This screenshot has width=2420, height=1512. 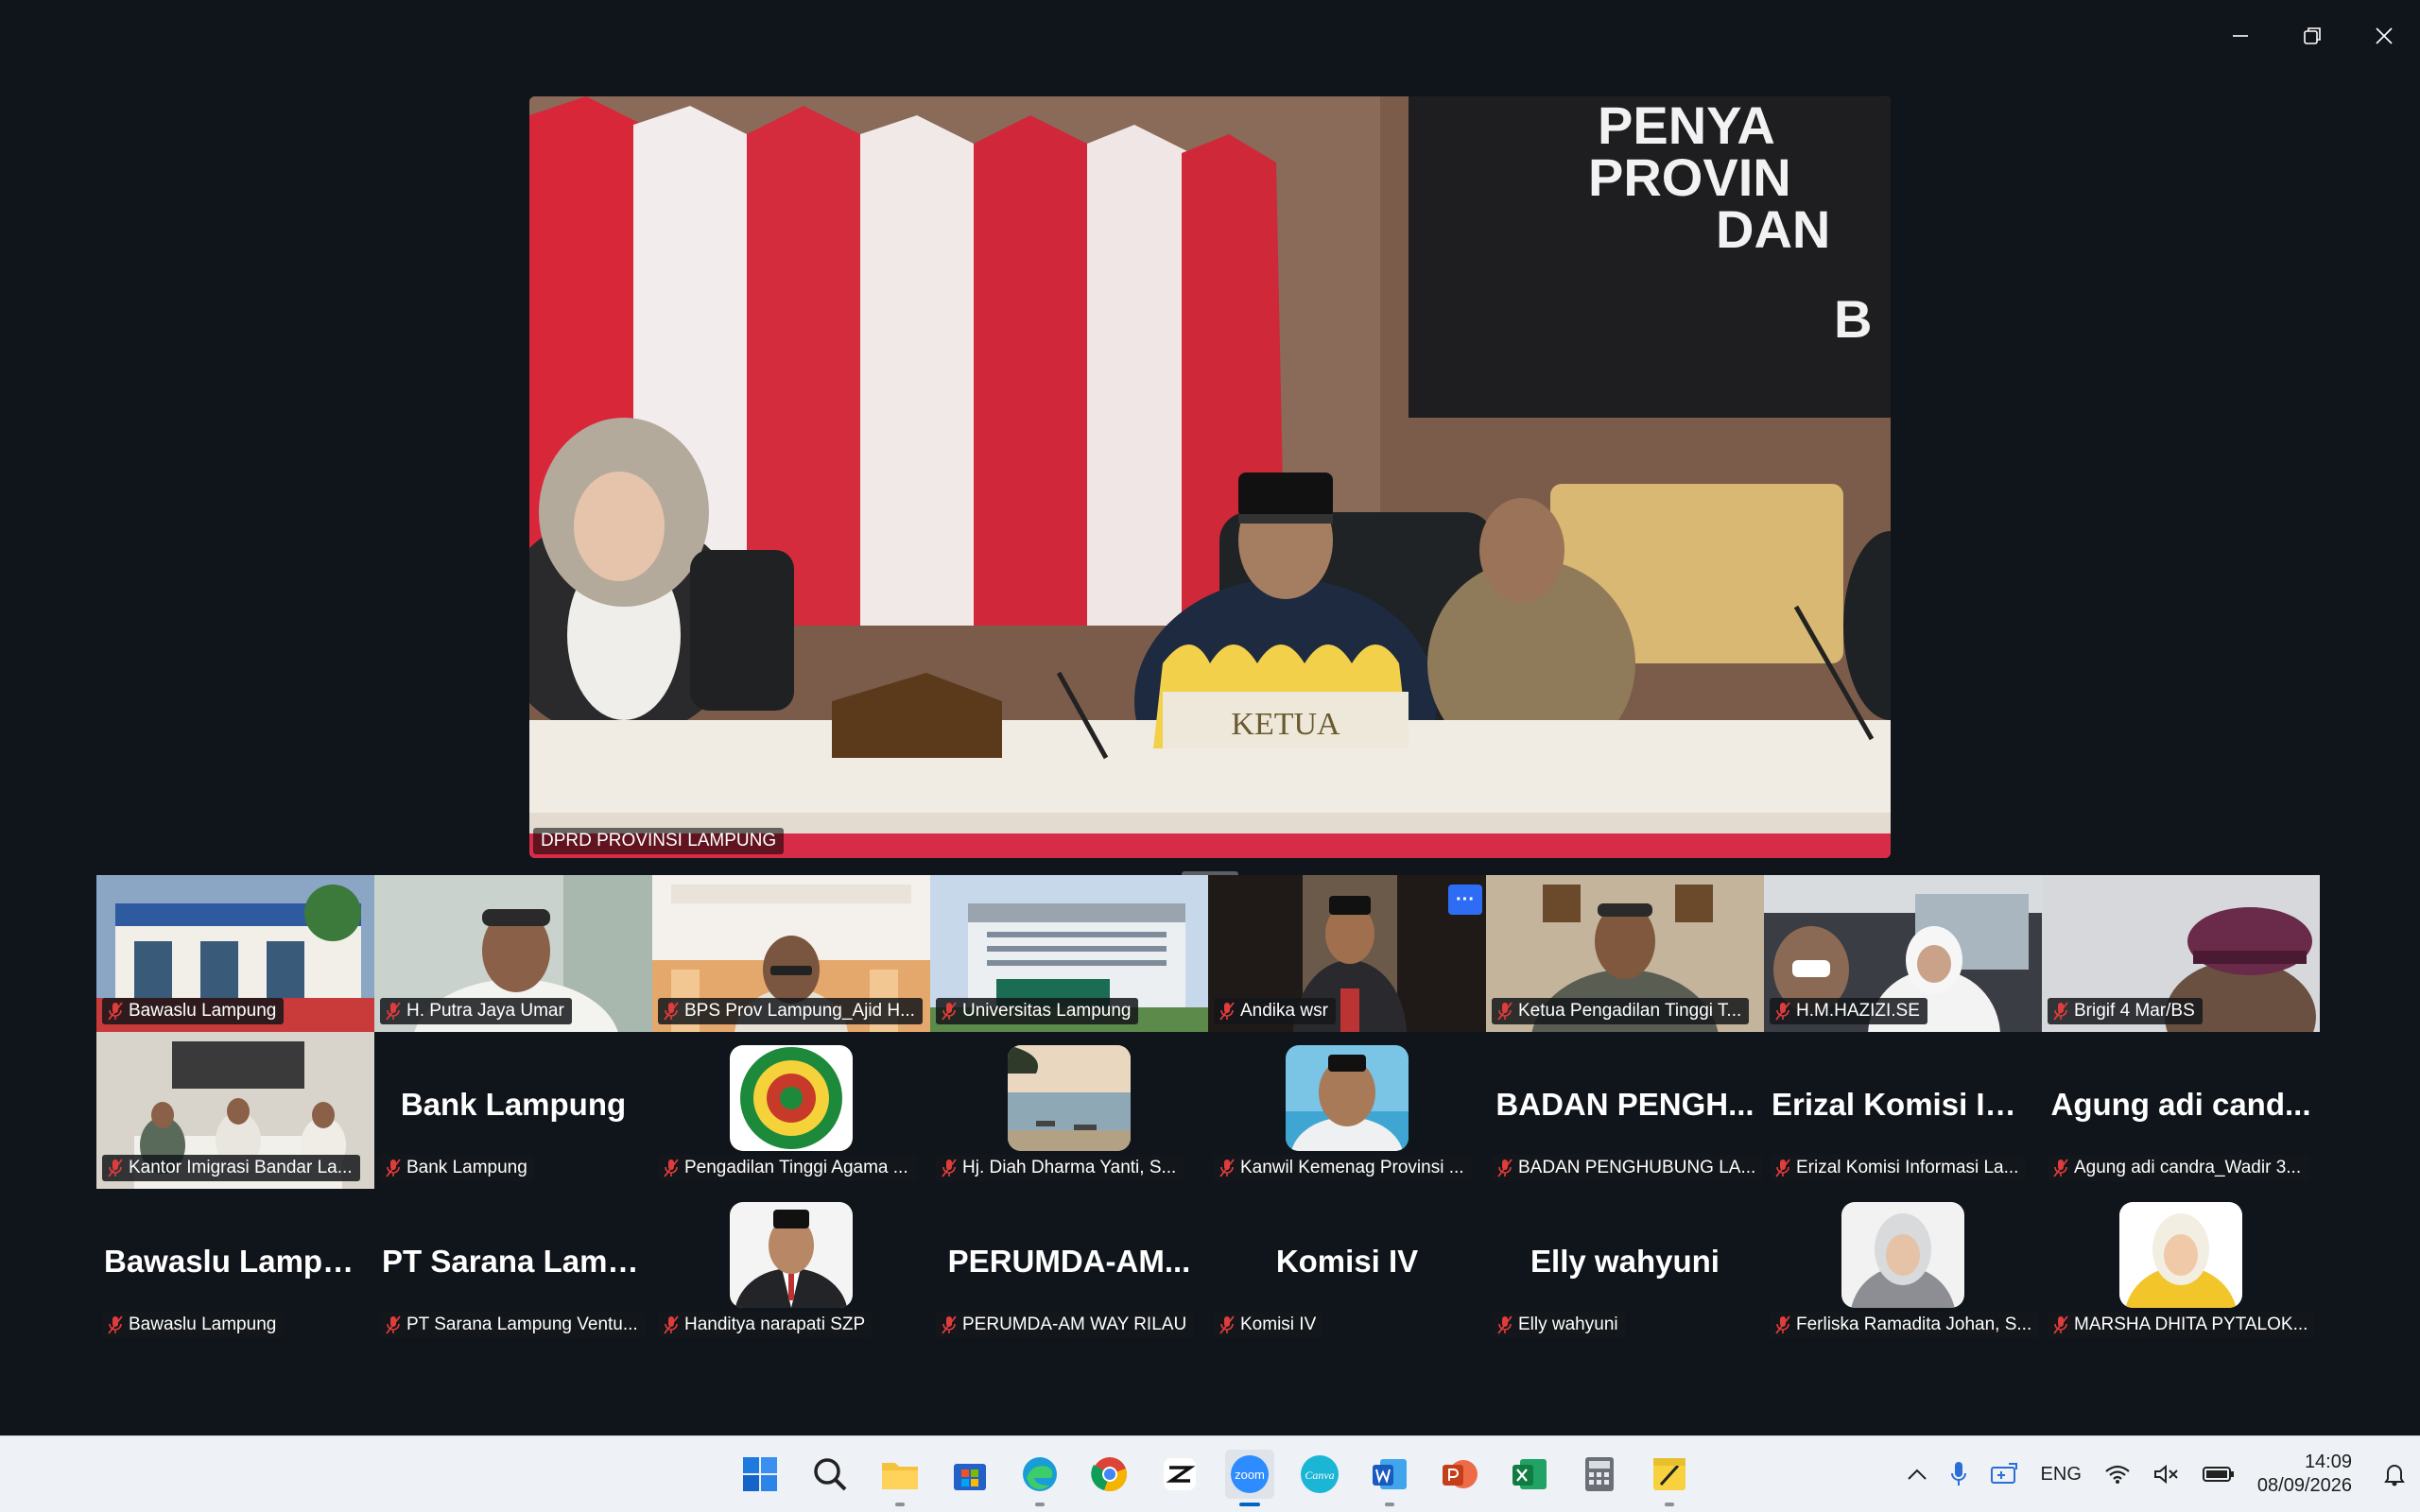 I want to click on powerpoint-button, so click(x=1459, y=1474).